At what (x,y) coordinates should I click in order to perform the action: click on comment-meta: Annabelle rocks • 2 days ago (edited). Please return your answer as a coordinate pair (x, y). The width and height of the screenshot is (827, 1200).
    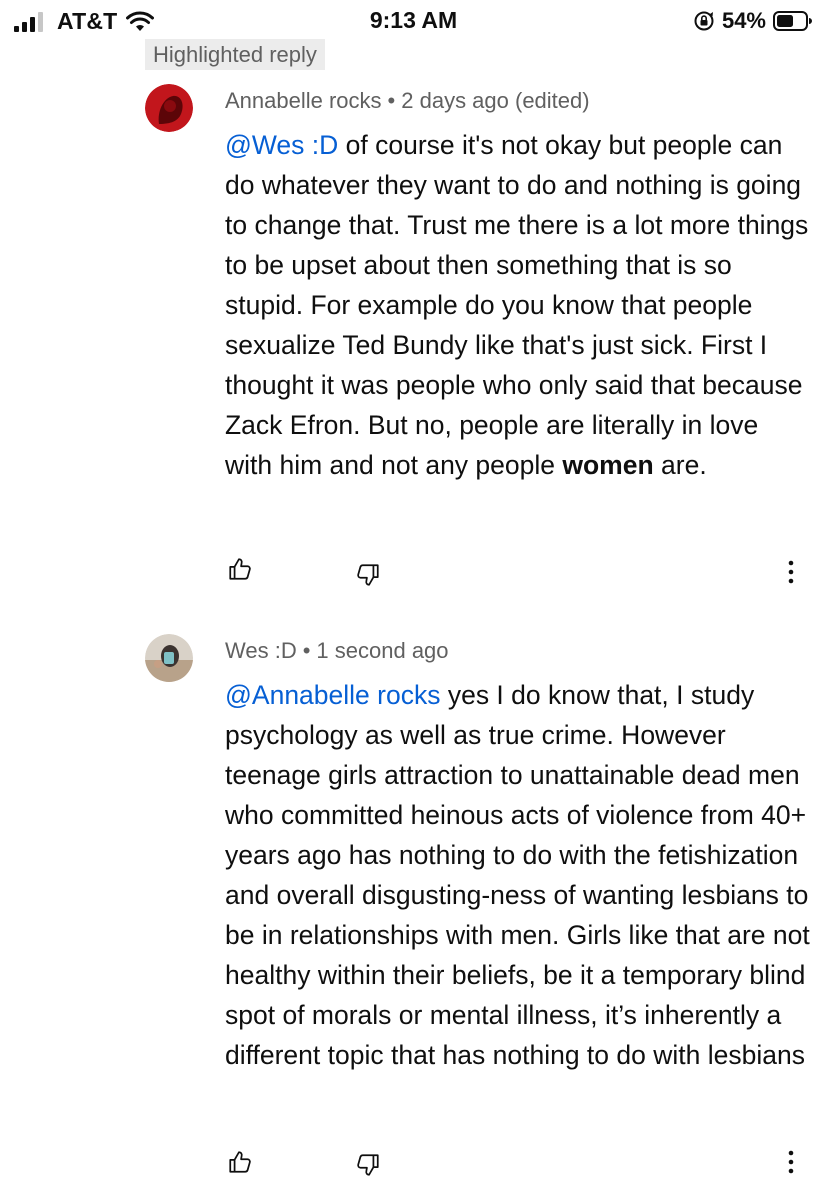
    Looking at the image, I should click on (407, 101).